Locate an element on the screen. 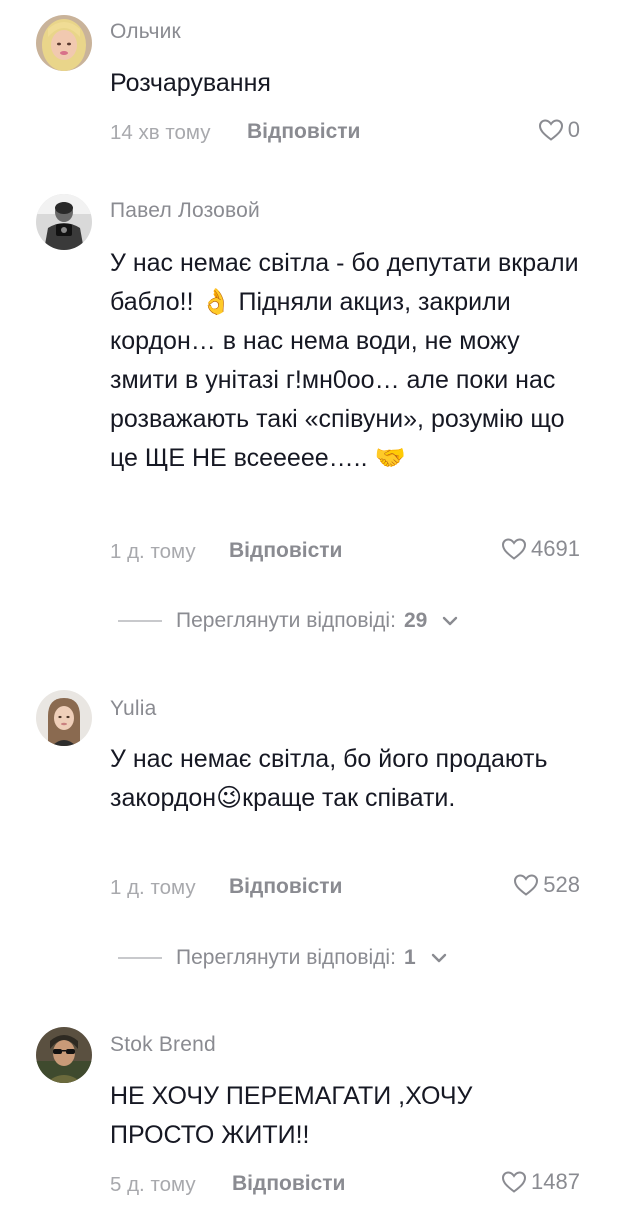  like-count: 1487 is located at coordinates (555, 1181).